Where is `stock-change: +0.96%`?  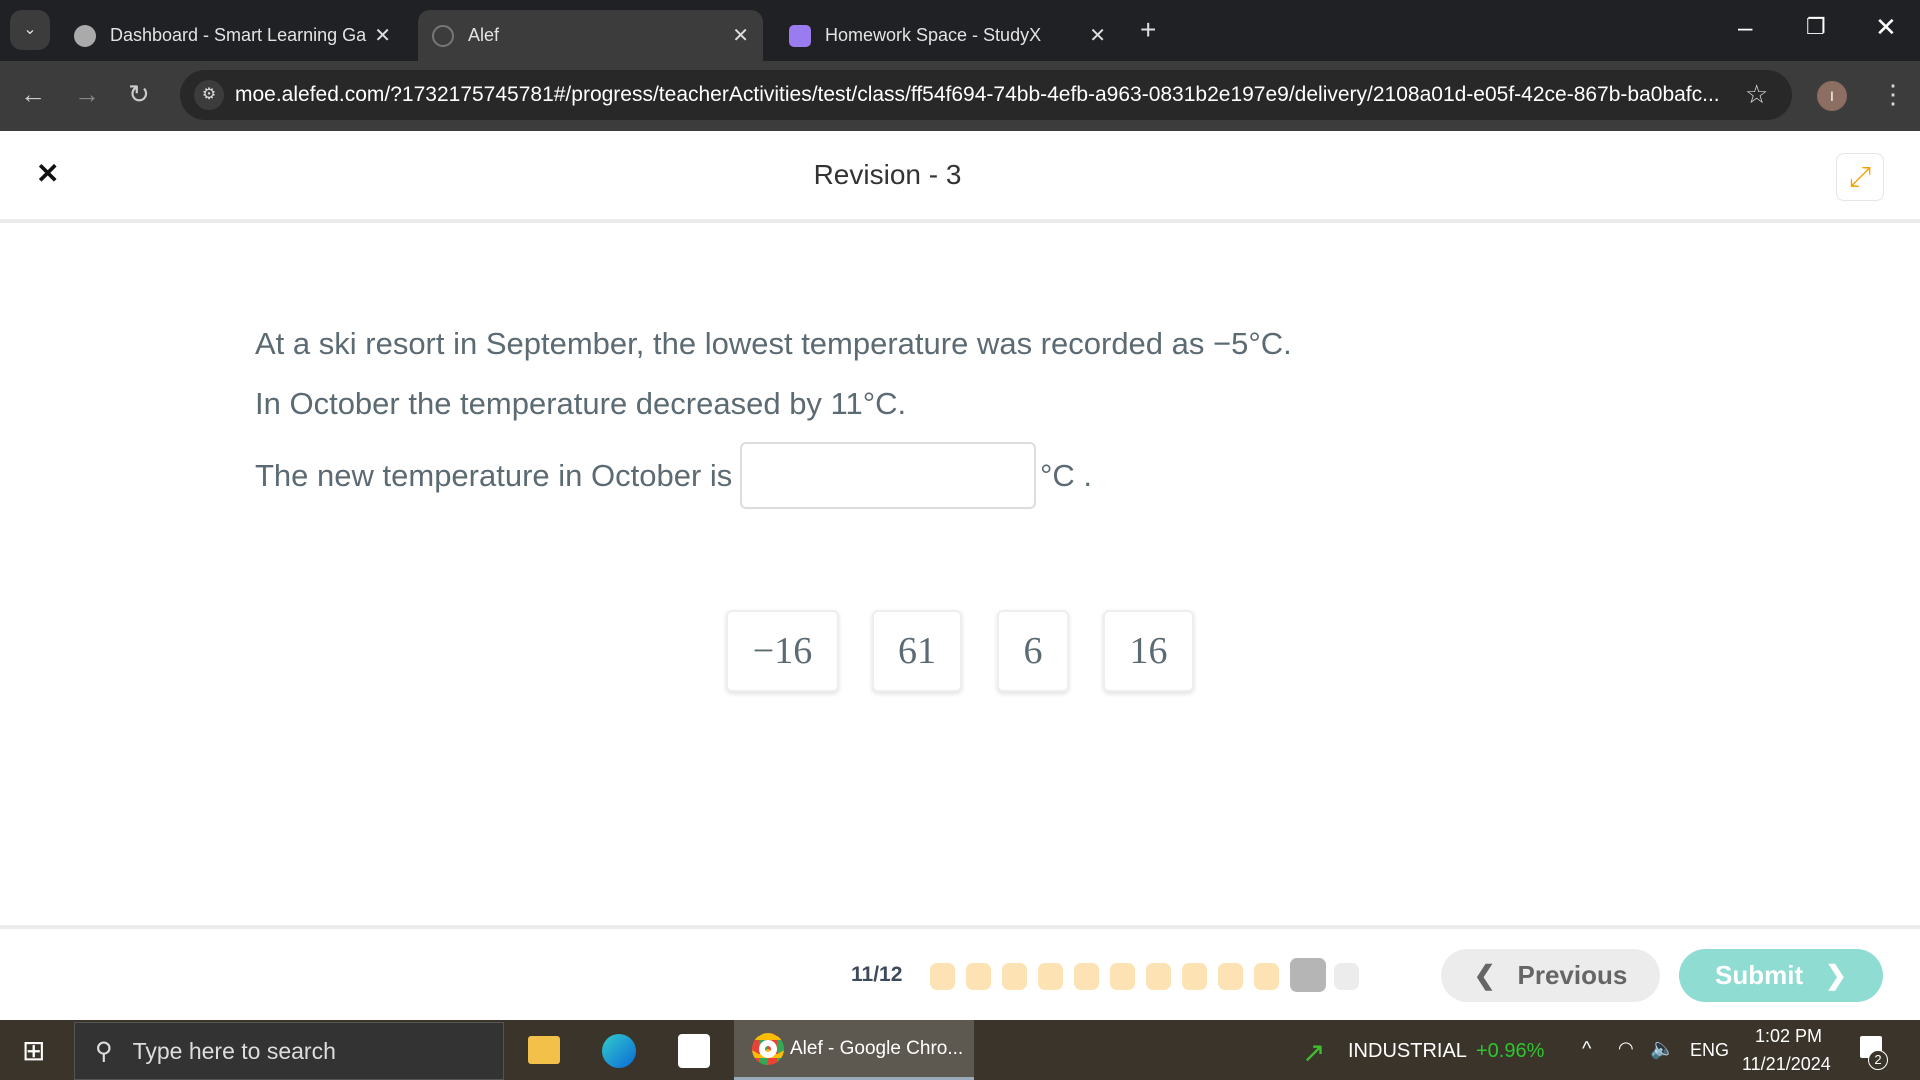 stock-change: +0.96% is located at coordinates (1510, 1051).